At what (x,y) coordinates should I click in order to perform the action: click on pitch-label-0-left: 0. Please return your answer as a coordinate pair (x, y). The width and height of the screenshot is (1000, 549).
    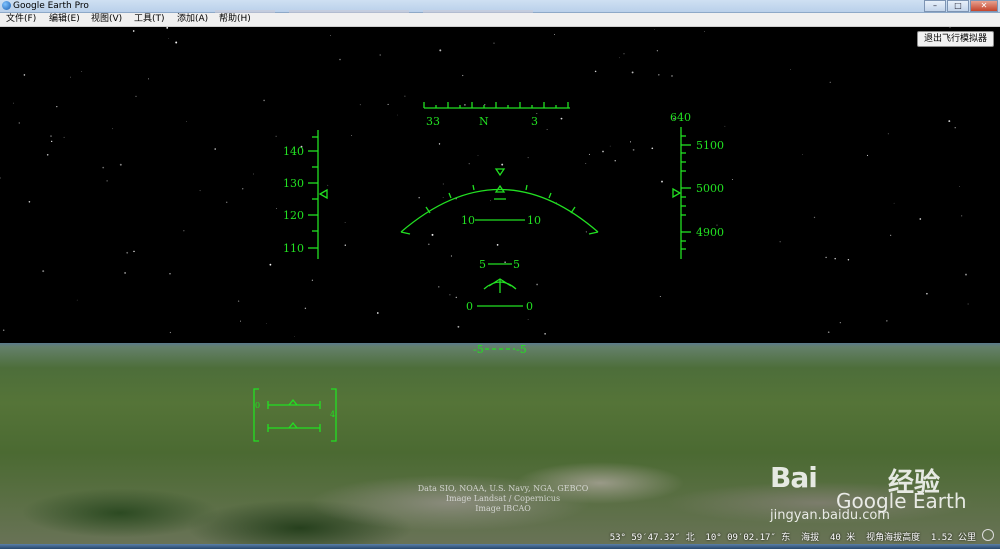
    Looking at the image, I should click on (469, 306).